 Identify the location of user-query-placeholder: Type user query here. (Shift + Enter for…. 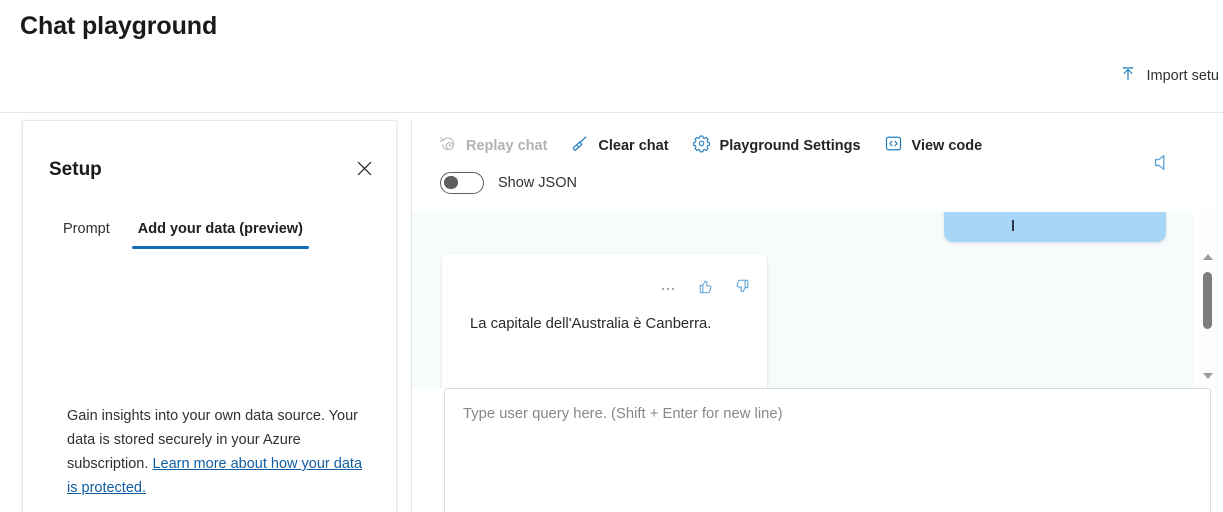
(623, 414).